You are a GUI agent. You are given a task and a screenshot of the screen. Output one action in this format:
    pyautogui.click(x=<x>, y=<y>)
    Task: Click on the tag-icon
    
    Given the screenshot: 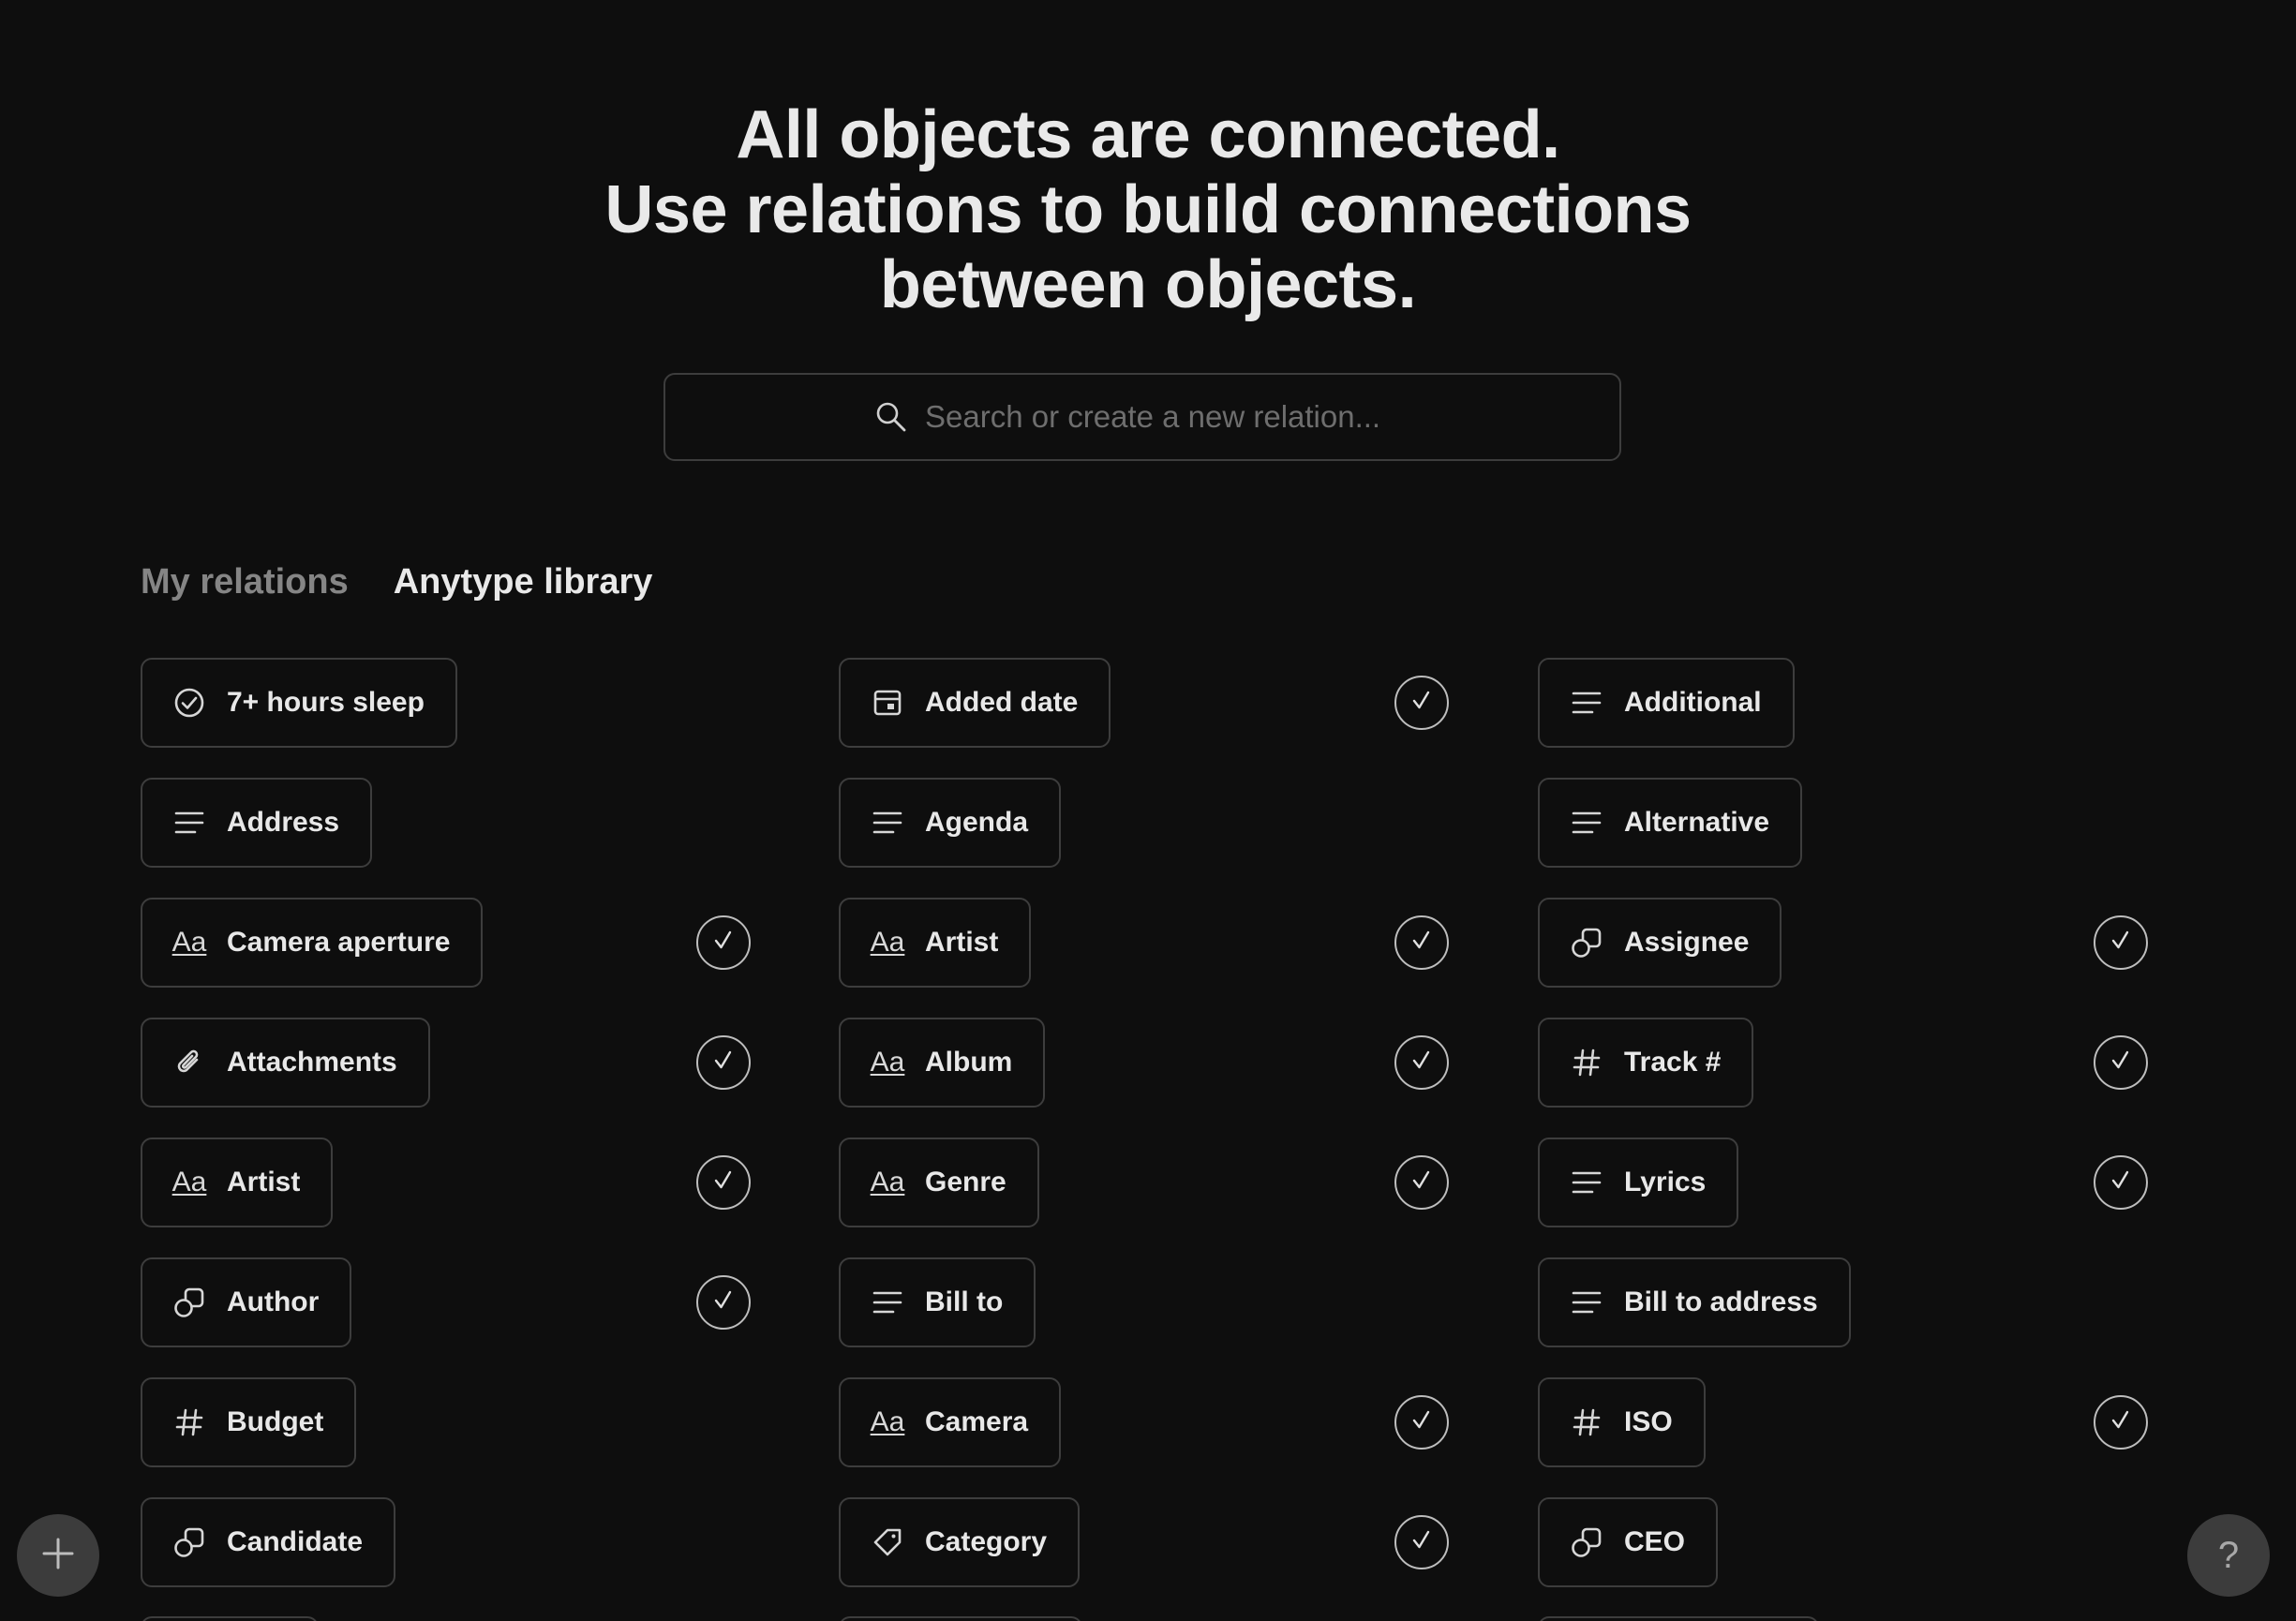 What is the action you would take?
    pyautogui.click(x=888, y=1542)
    